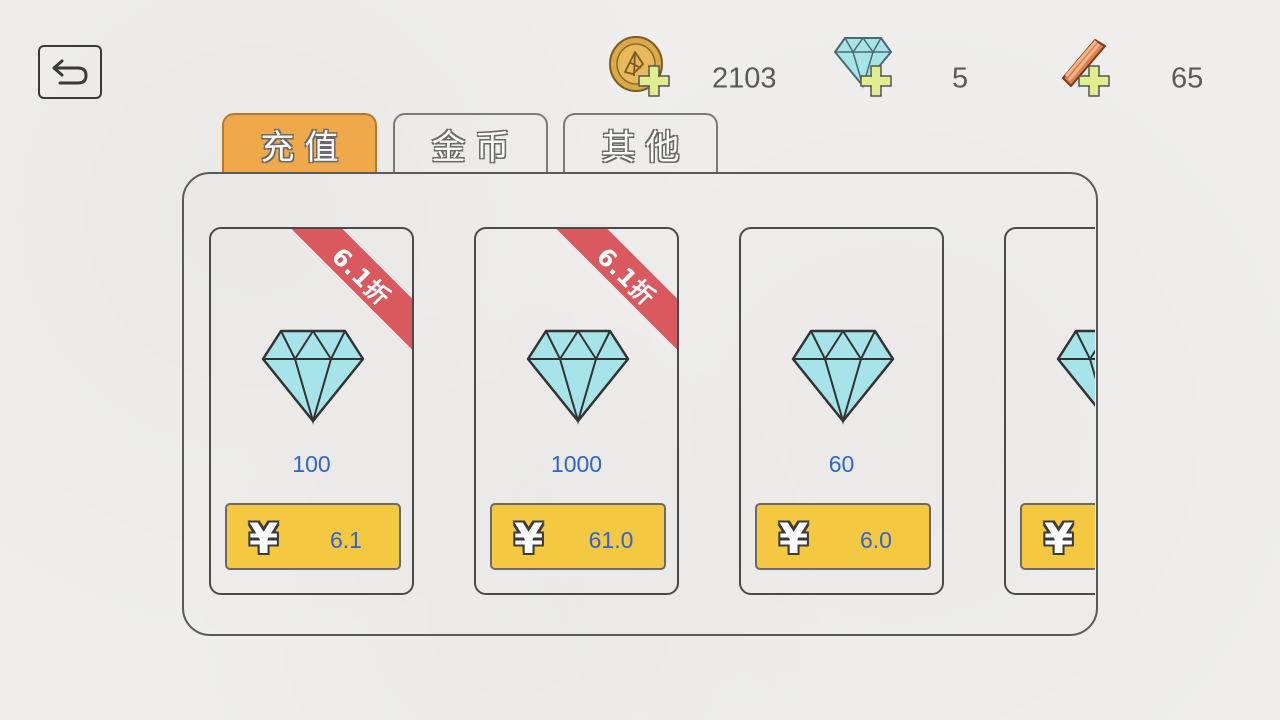 This screenshot has height=720, width=1280. What do you see at coordinates (843, 536) in the screenshot?
I see `buy-button: ¥ 6.0` at bounding box center [843, 536].